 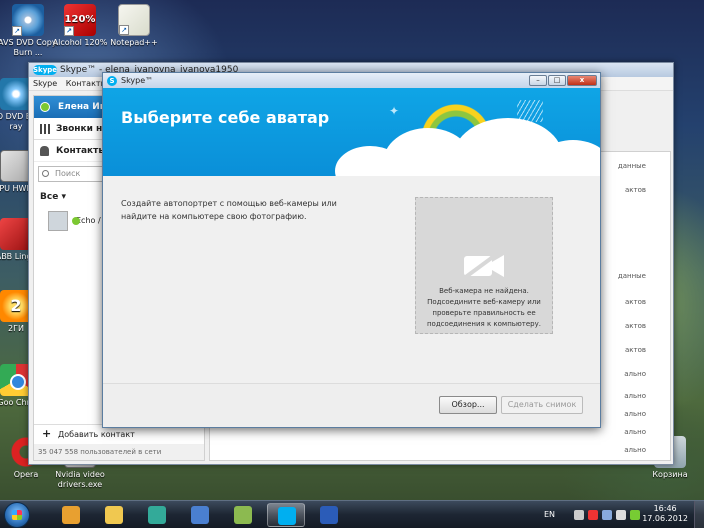 I want to click on add-person-icon: +, so click(x=47, y=433).